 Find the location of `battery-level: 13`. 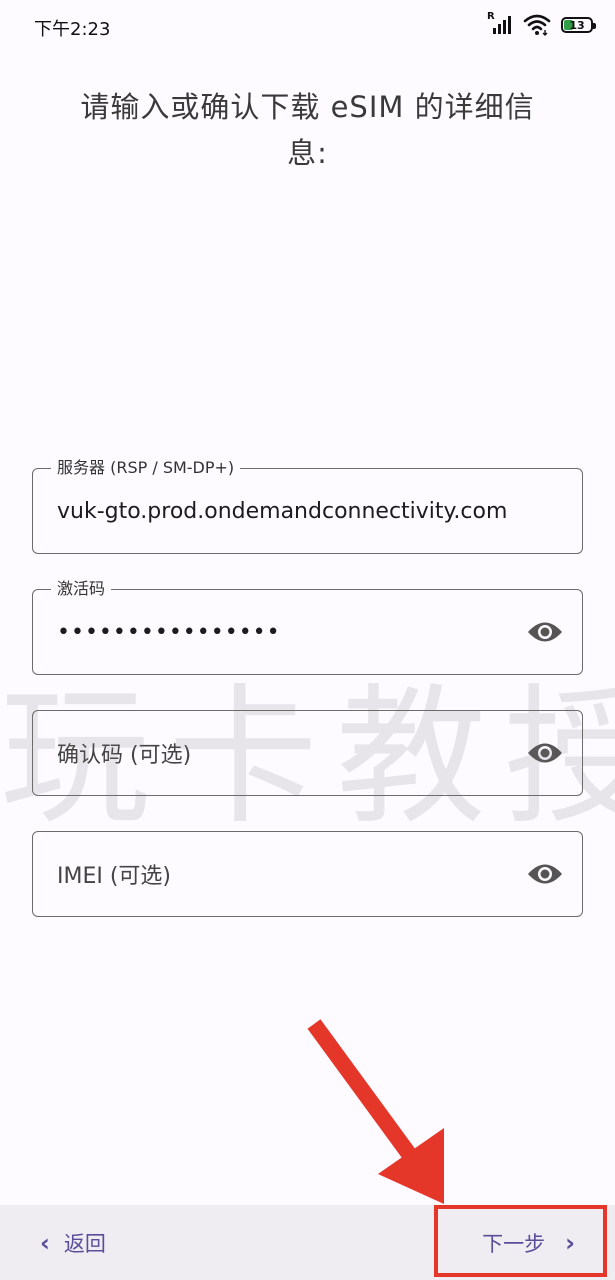

battery-level: 13 is located at coordinates (577, 25).